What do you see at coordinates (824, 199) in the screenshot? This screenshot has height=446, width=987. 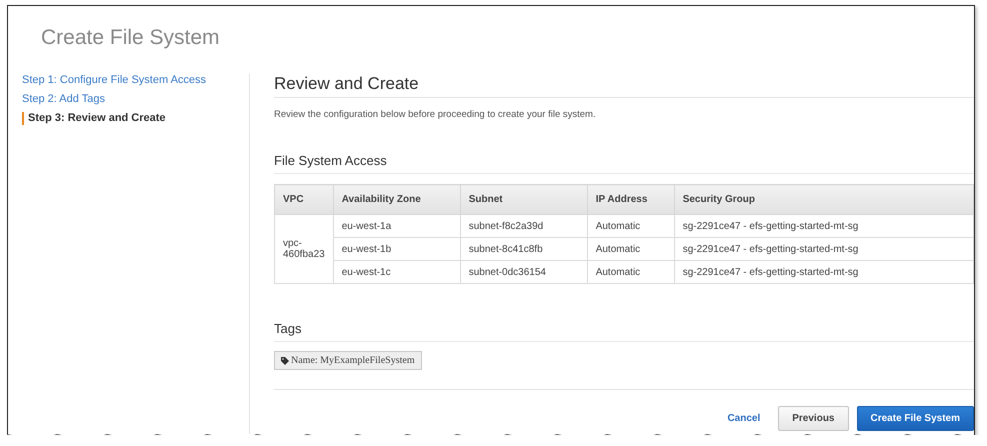 I see `column-header: Security Group` at bounding box center [824, 199].